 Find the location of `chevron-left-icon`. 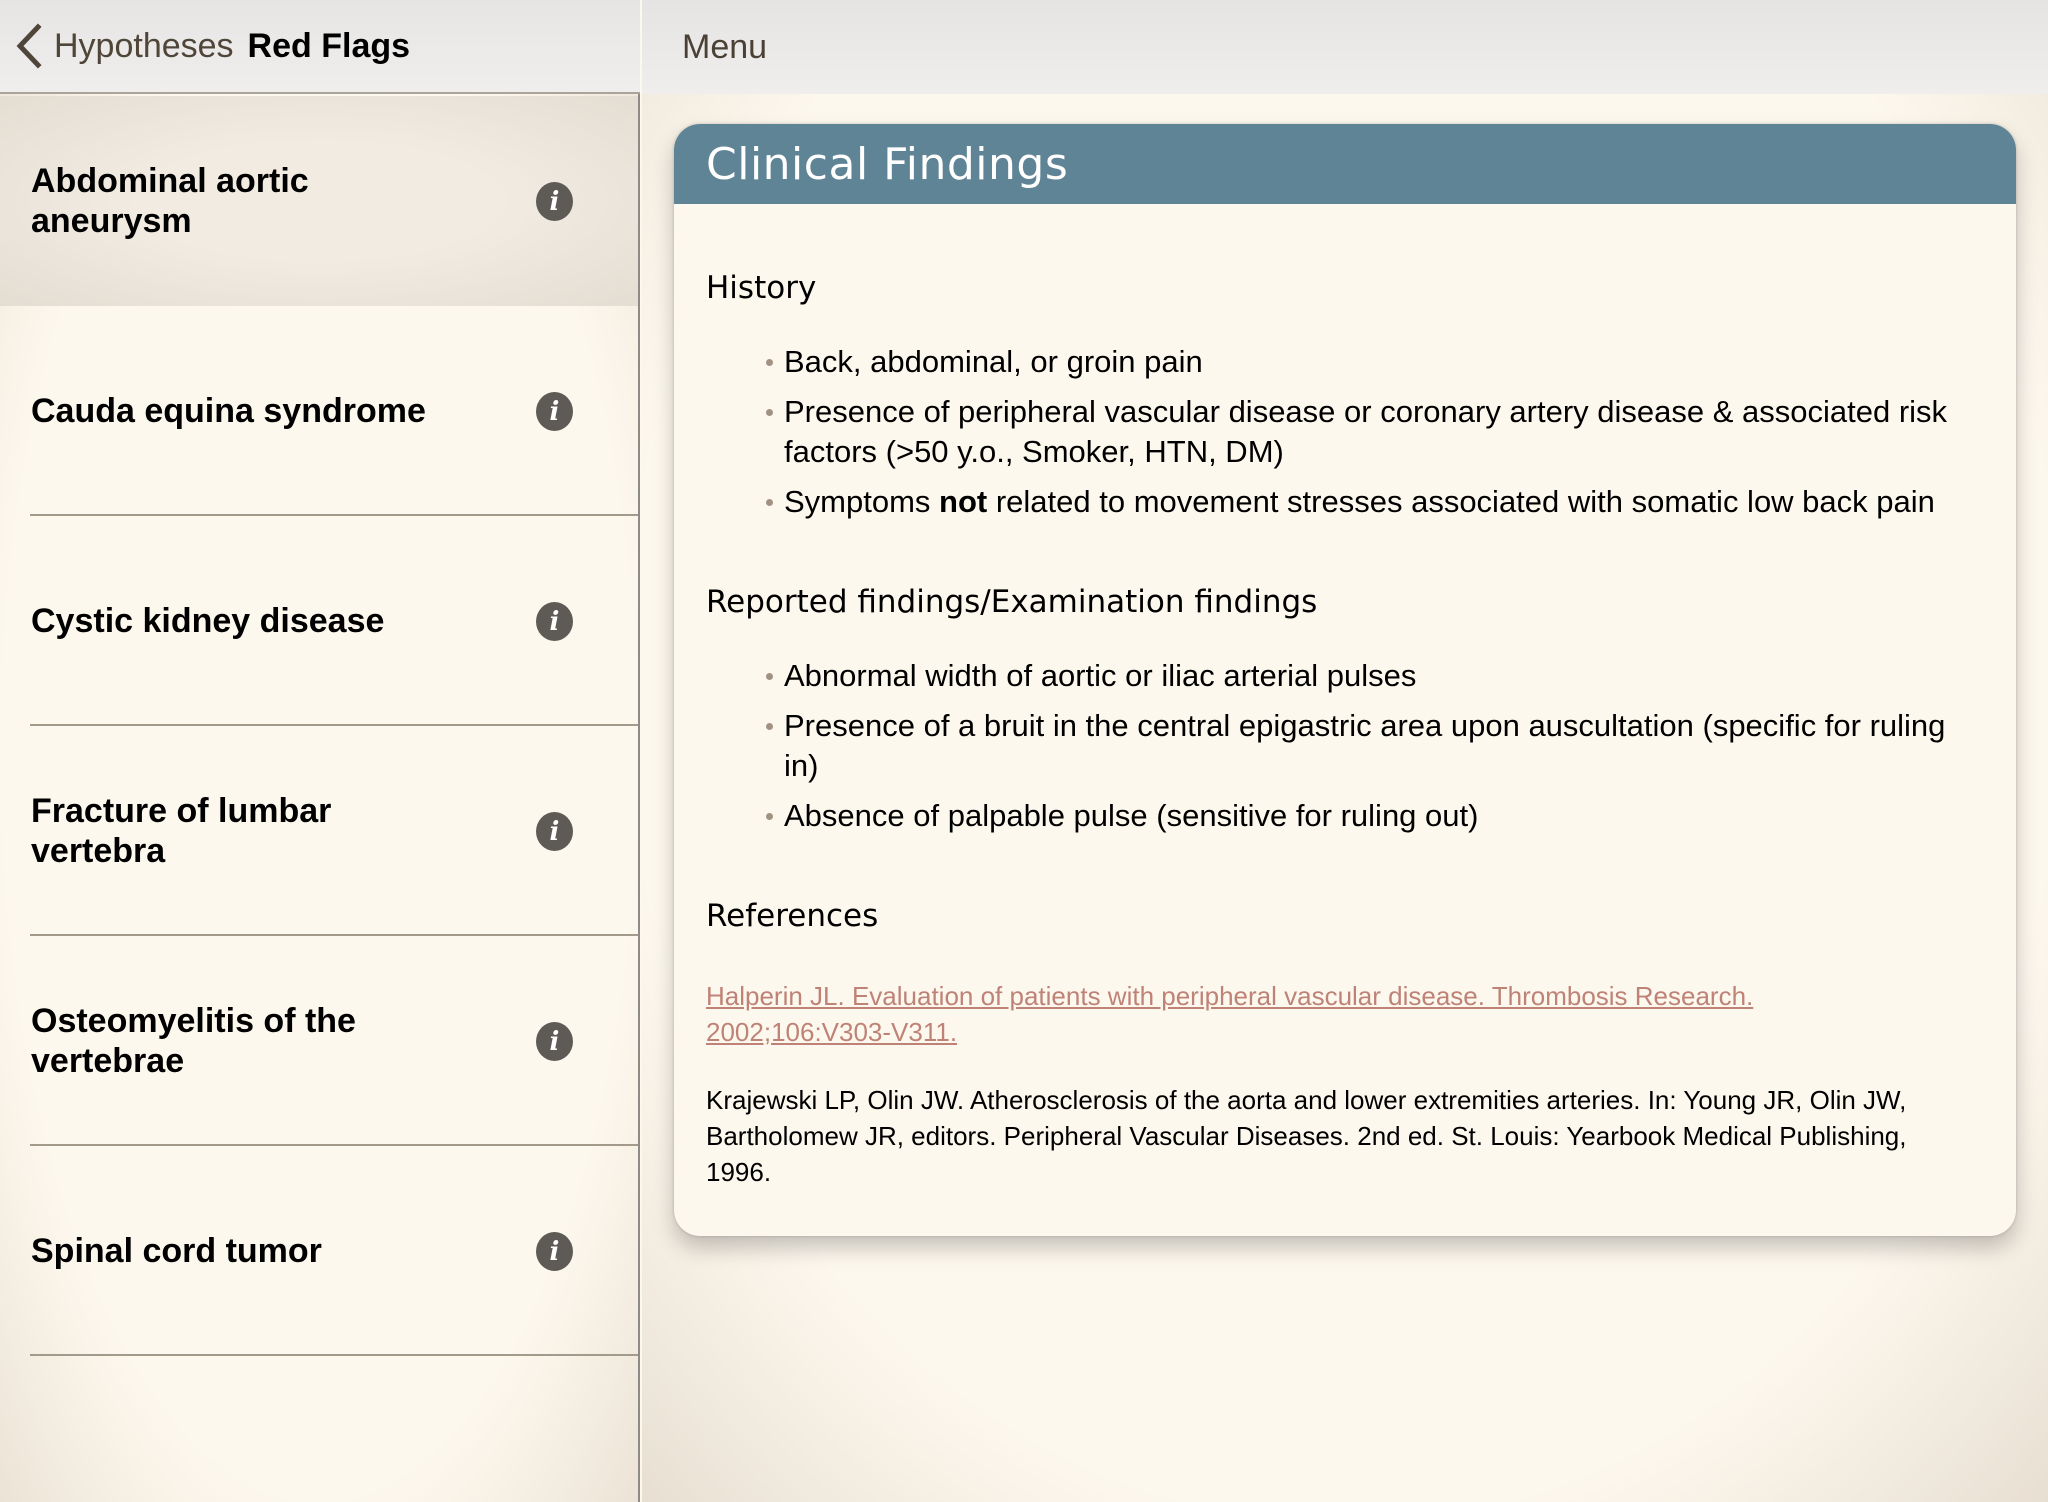

chevron-left-icon is located at coordinates (29, 46).